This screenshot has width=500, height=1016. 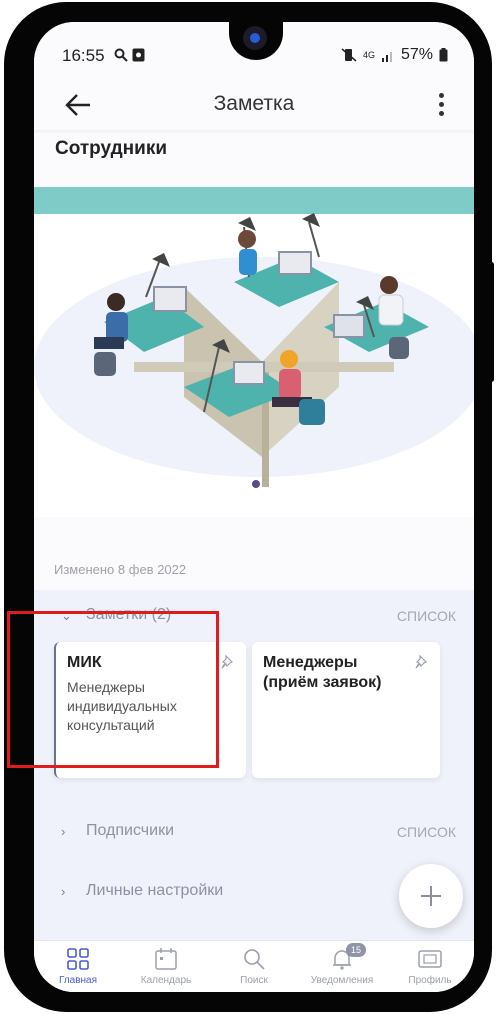 I want to click on nav-label: Уведомления, so click(x=342, y=980).